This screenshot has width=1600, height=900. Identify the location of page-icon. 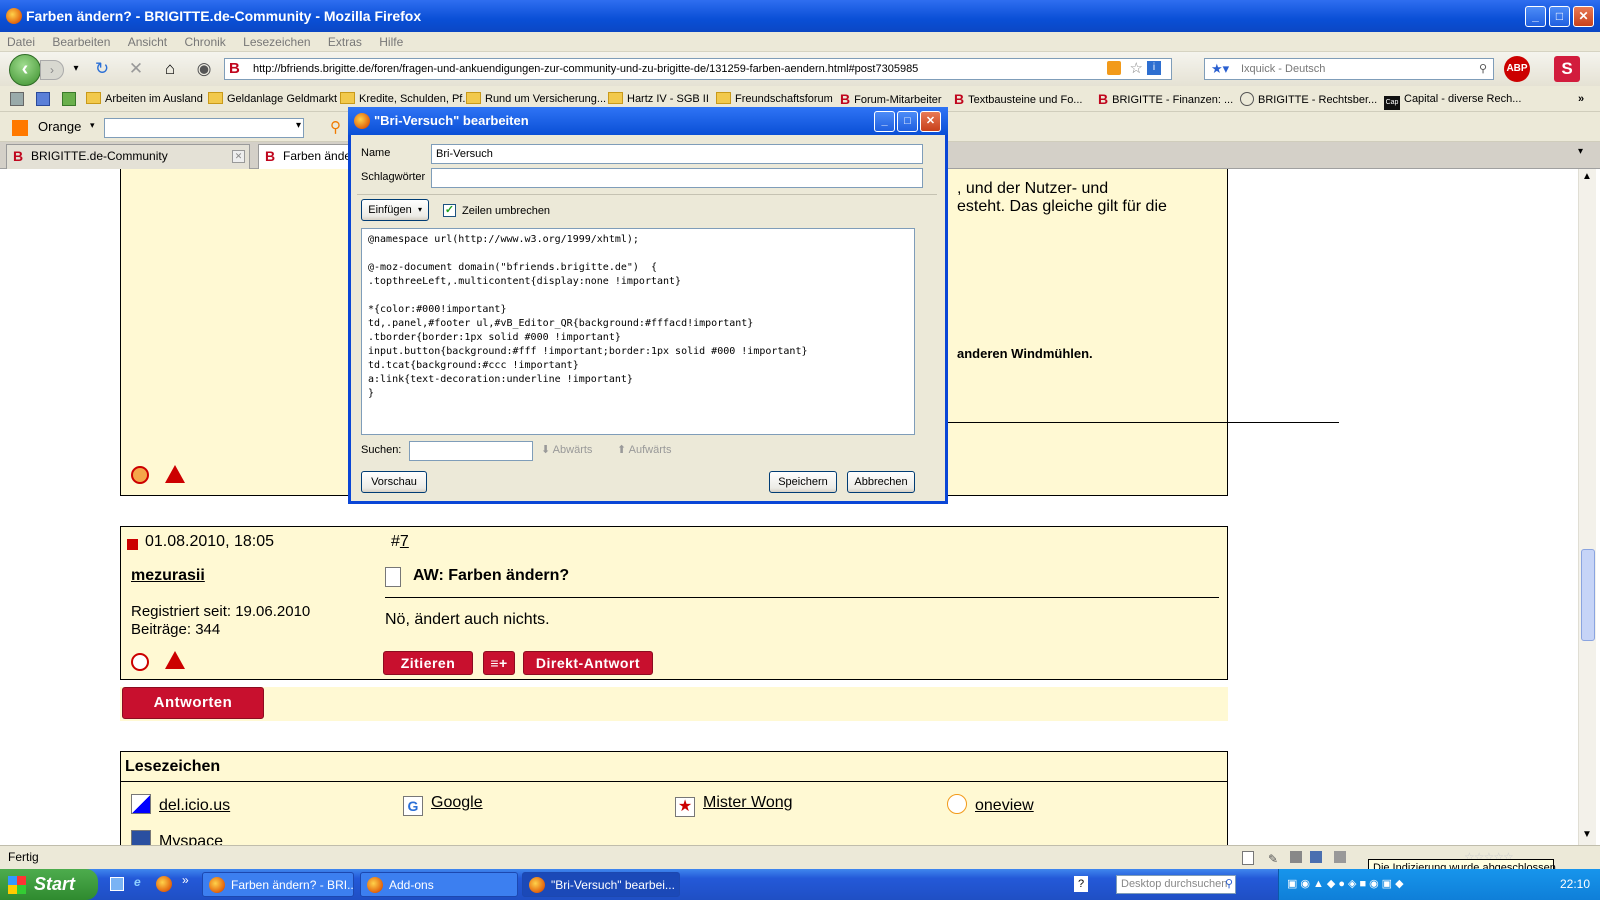
(1248, 858).